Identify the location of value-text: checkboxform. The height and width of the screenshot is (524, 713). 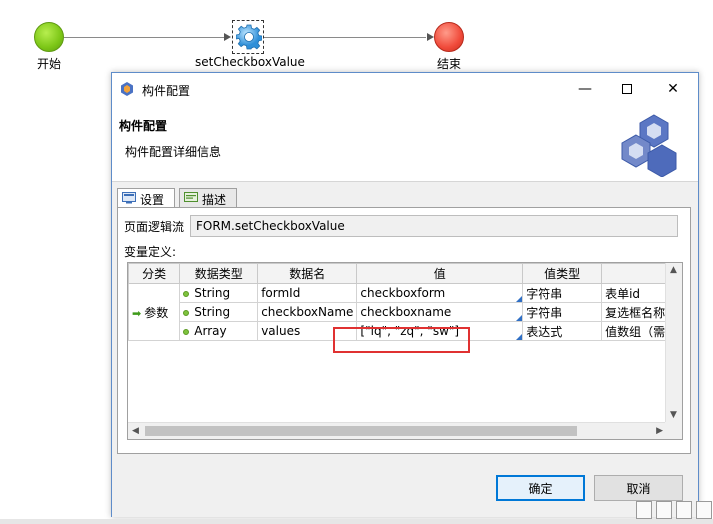
(403, 293).